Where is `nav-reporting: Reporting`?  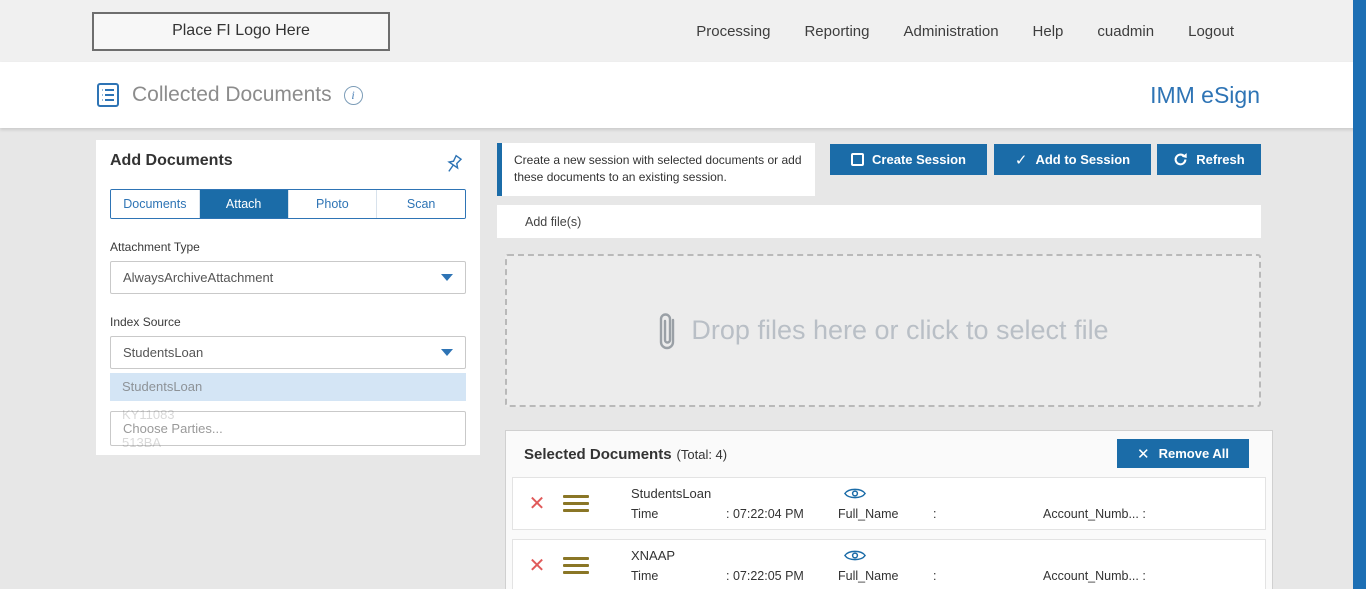
nav-reporting: Reporting is located at coordinates (836, 31).